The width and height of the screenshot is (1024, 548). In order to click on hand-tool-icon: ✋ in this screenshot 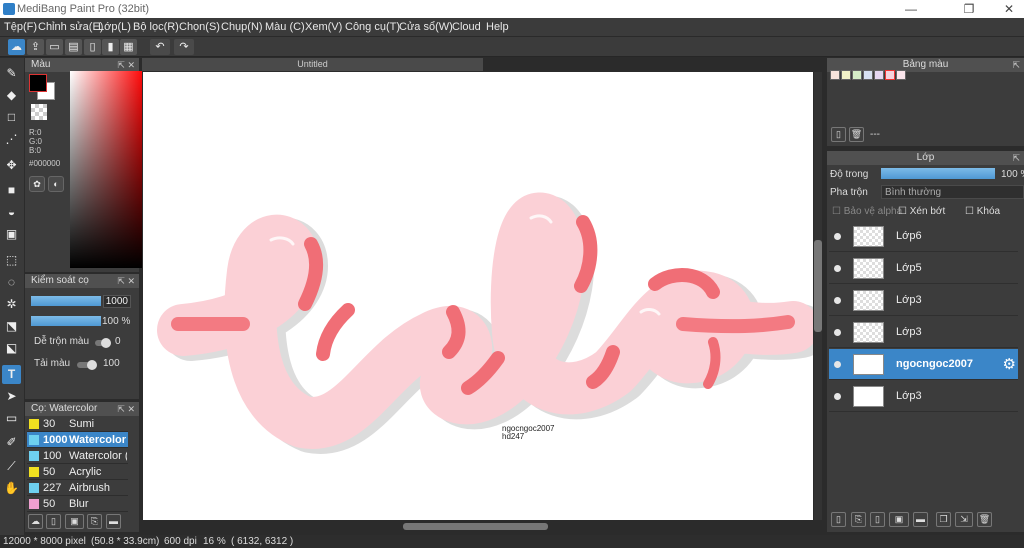, I will do `click(11, 488)`.